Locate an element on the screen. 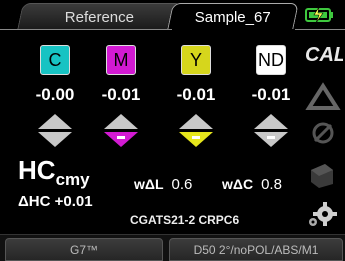  hc-title: HCcmy is located at coordinates (54, 172).